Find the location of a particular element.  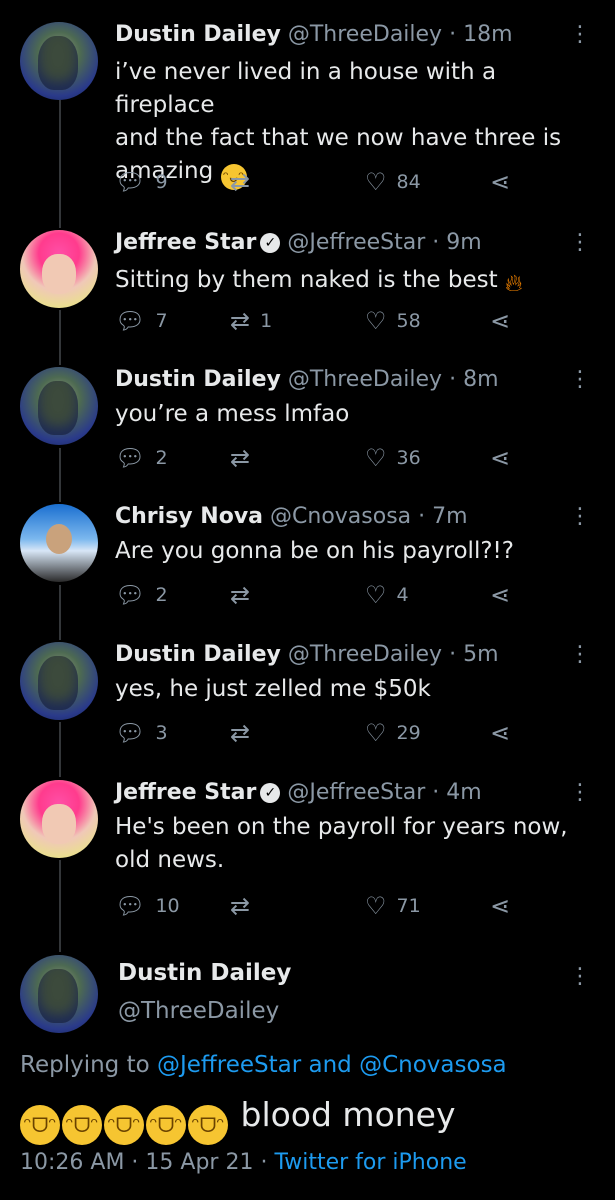

user-handle: @Cnovasosa is located at coordinates (340, 516).